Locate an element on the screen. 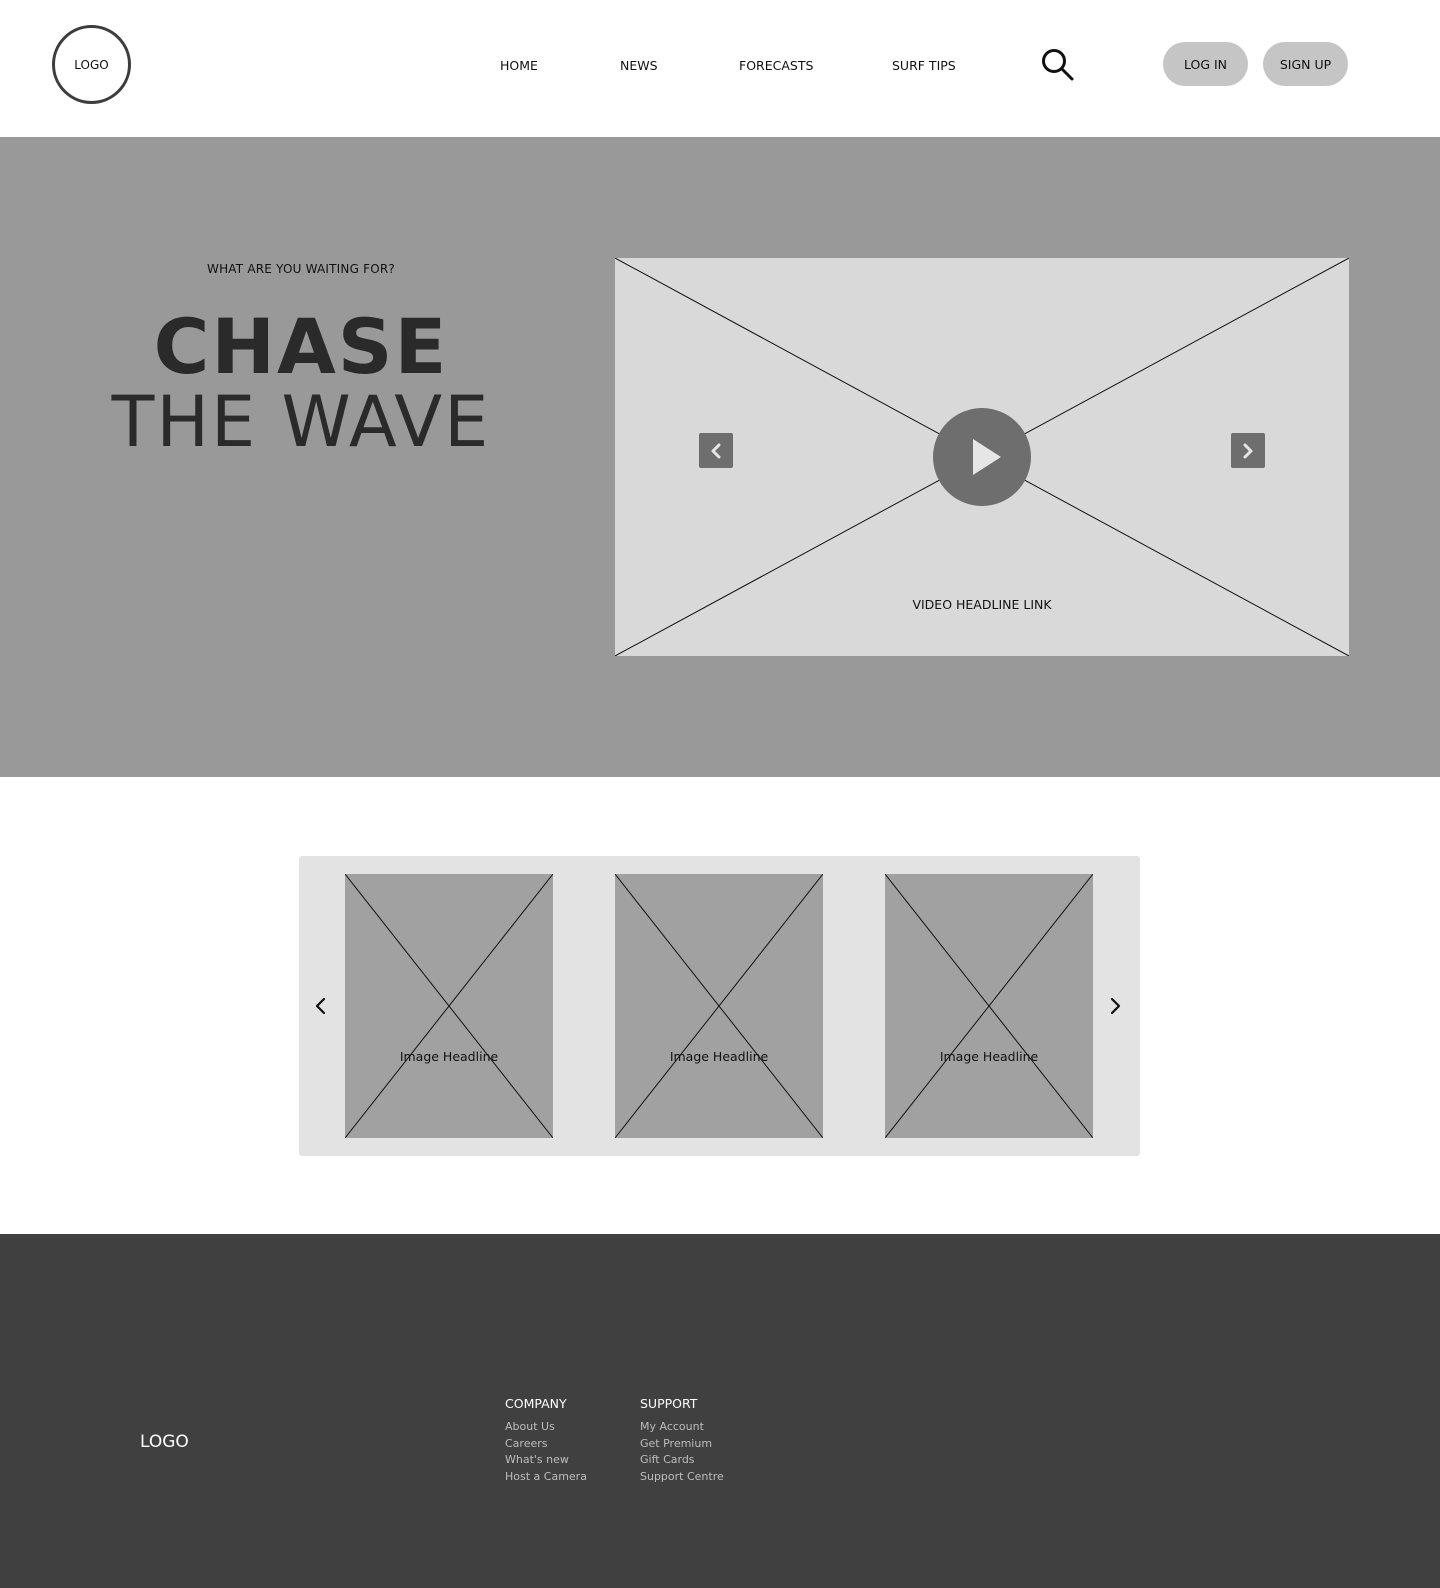 Image resolution: width=1440 pixels, height=1588 pixels. nav-surf-tips: SURF TIPS is located at coordinates (924, 65).